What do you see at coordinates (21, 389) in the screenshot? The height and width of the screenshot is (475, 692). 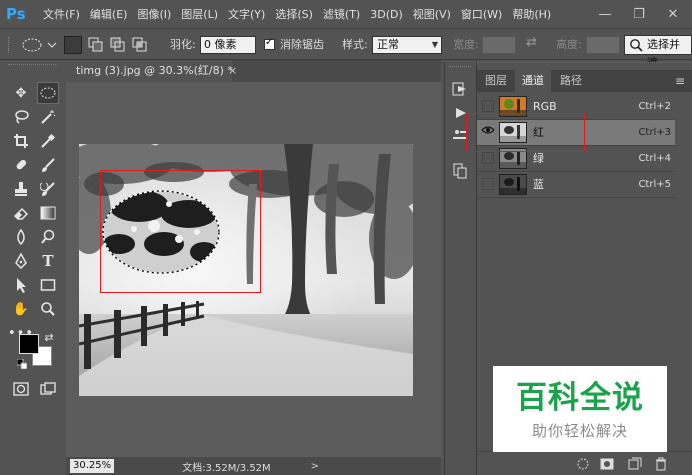 I see `quick-mask-icon` at bounding box center [21, 389].